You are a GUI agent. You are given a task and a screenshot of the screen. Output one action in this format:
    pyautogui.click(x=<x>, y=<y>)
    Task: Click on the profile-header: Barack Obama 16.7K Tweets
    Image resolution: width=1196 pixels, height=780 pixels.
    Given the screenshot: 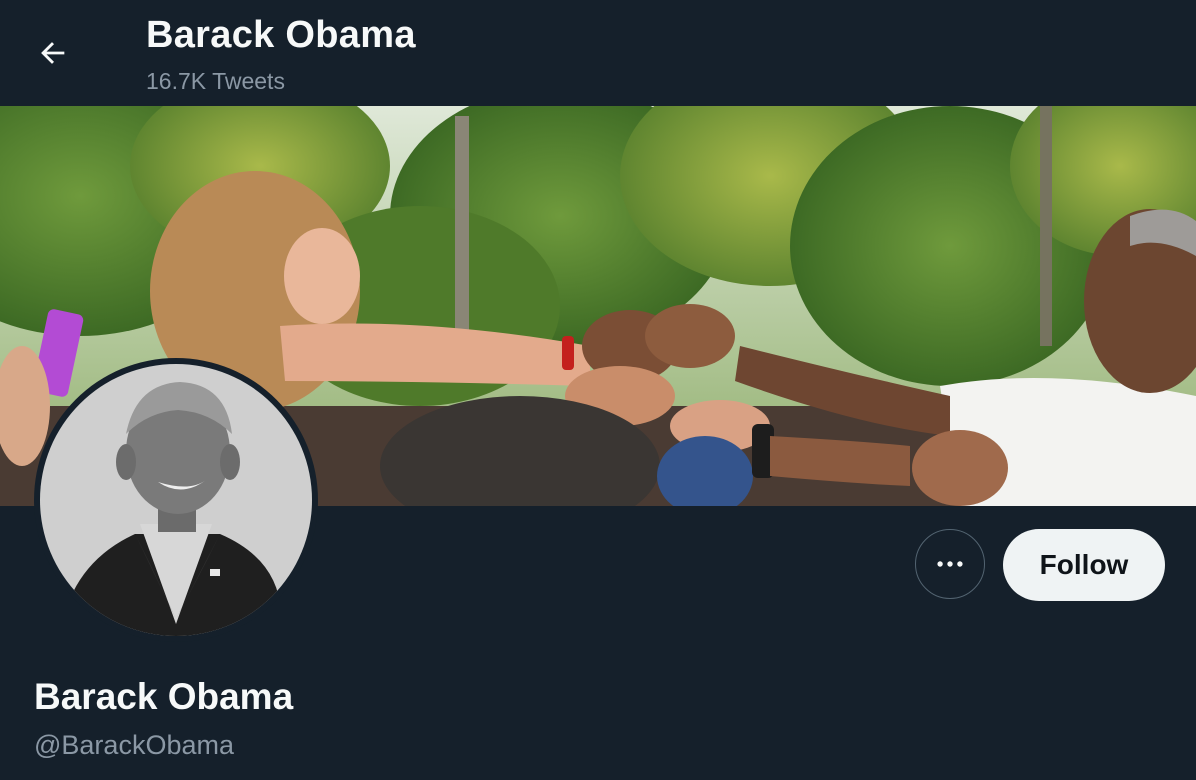 What is the action you would take?
    pyautogui.click(x=598, y=53)
    